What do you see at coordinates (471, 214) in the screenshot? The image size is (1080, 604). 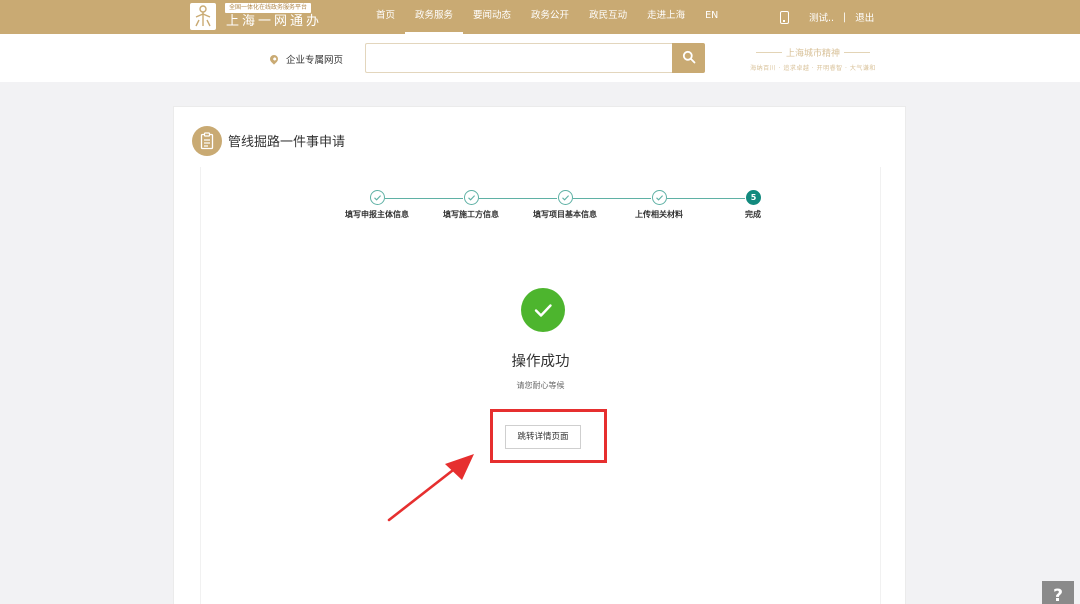 I see `step-label: 填写施工方信息` at bounding box center [471, 214].